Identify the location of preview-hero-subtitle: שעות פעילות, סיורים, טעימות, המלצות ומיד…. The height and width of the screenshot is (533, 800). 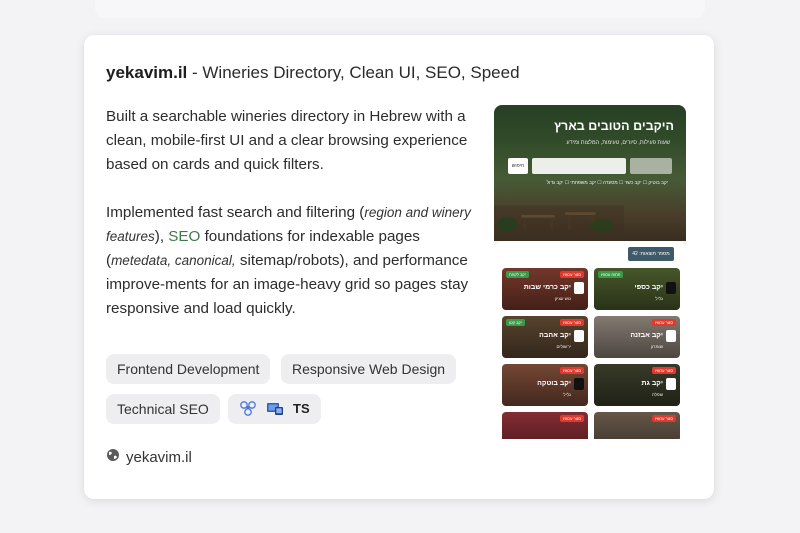
(618, 143).